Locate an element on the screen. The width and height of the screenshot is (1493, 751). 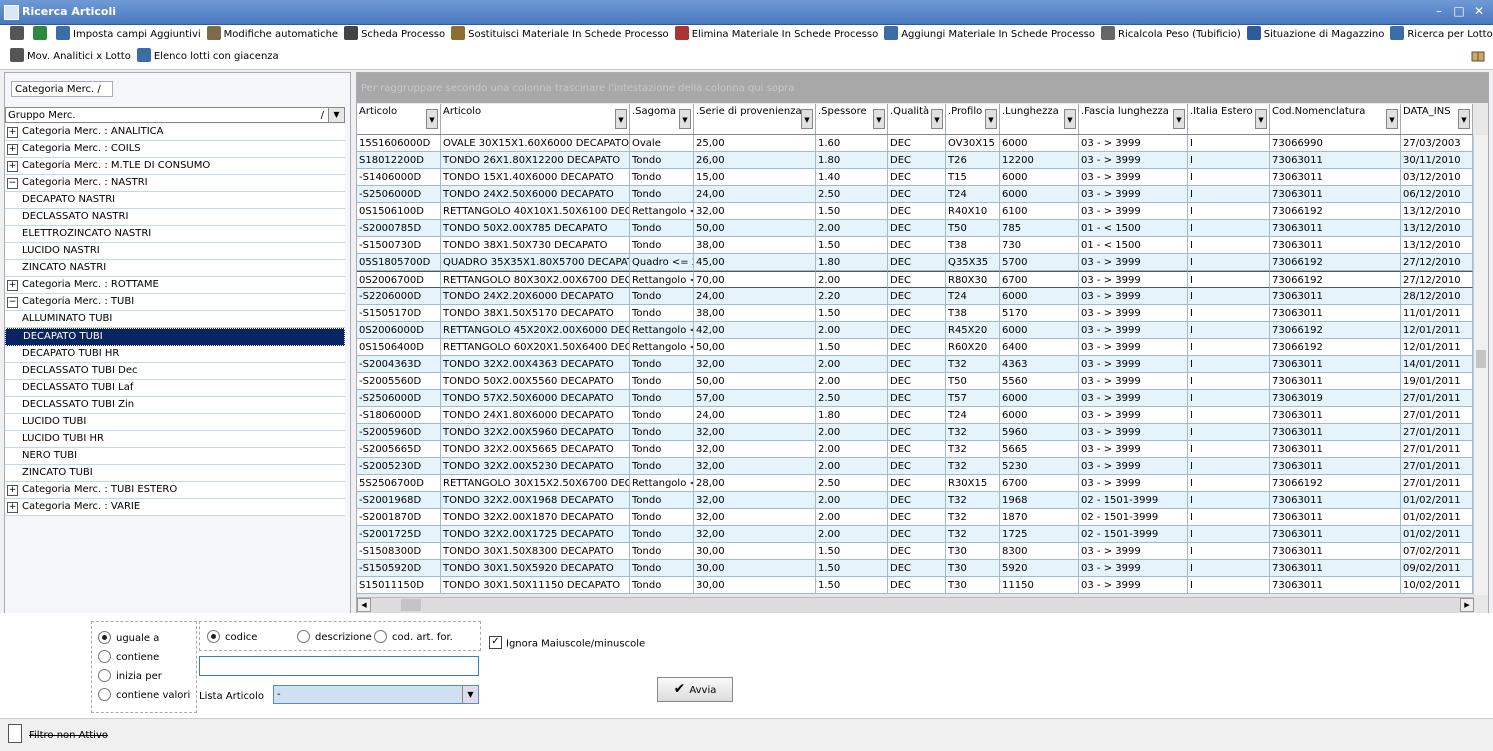
table-cell: 27/03/2003 is located at coordinates (1437, 143).